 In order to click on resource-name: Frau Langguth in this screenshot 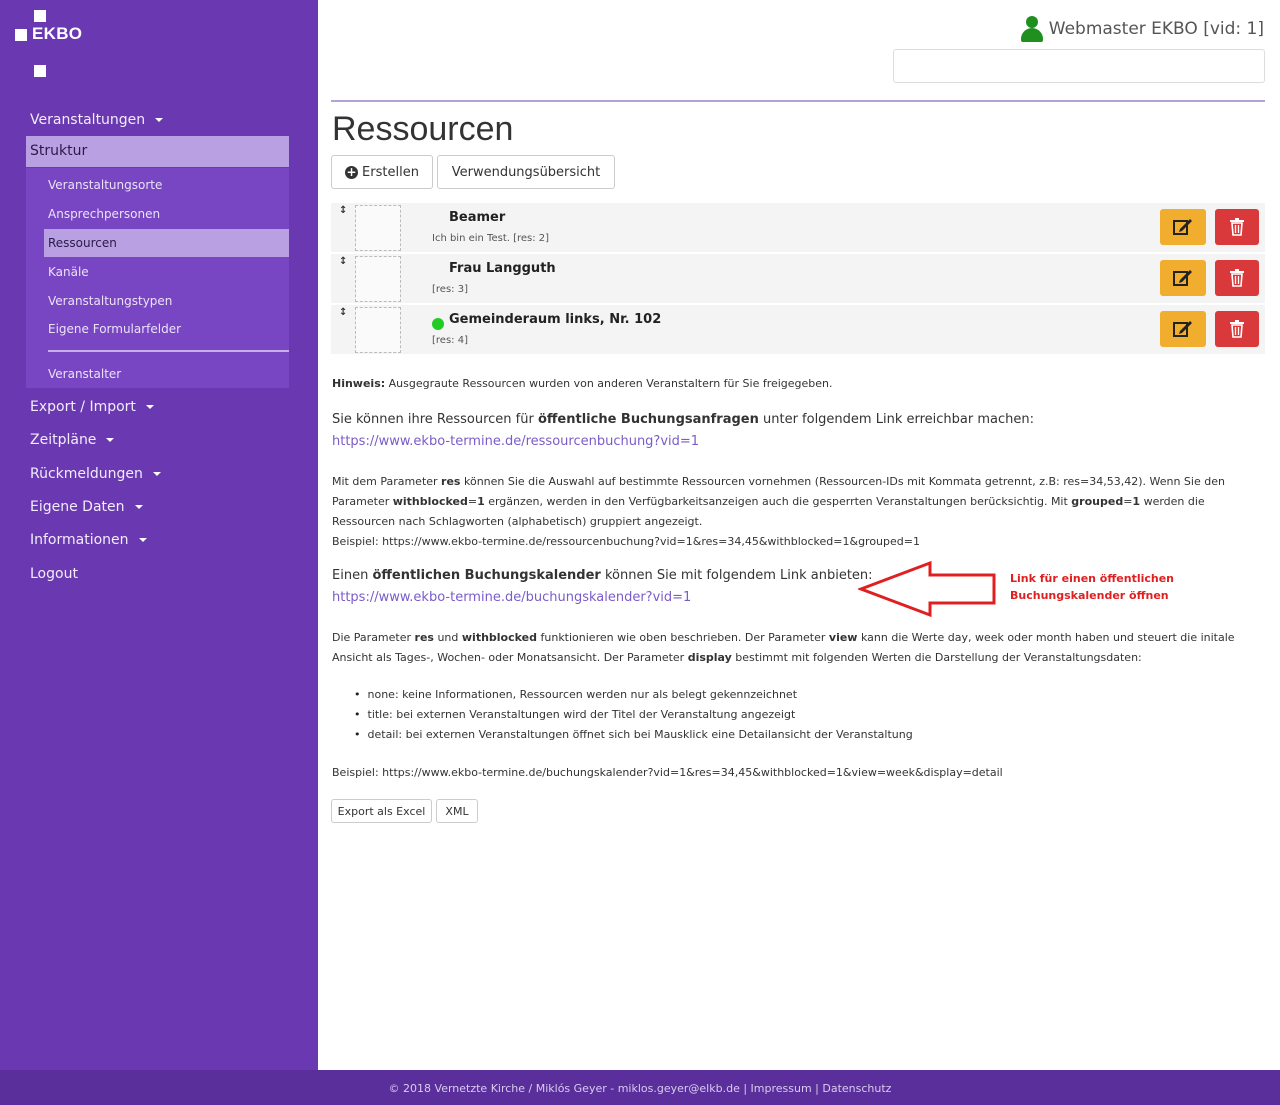, I will do `click(502, 268)`.